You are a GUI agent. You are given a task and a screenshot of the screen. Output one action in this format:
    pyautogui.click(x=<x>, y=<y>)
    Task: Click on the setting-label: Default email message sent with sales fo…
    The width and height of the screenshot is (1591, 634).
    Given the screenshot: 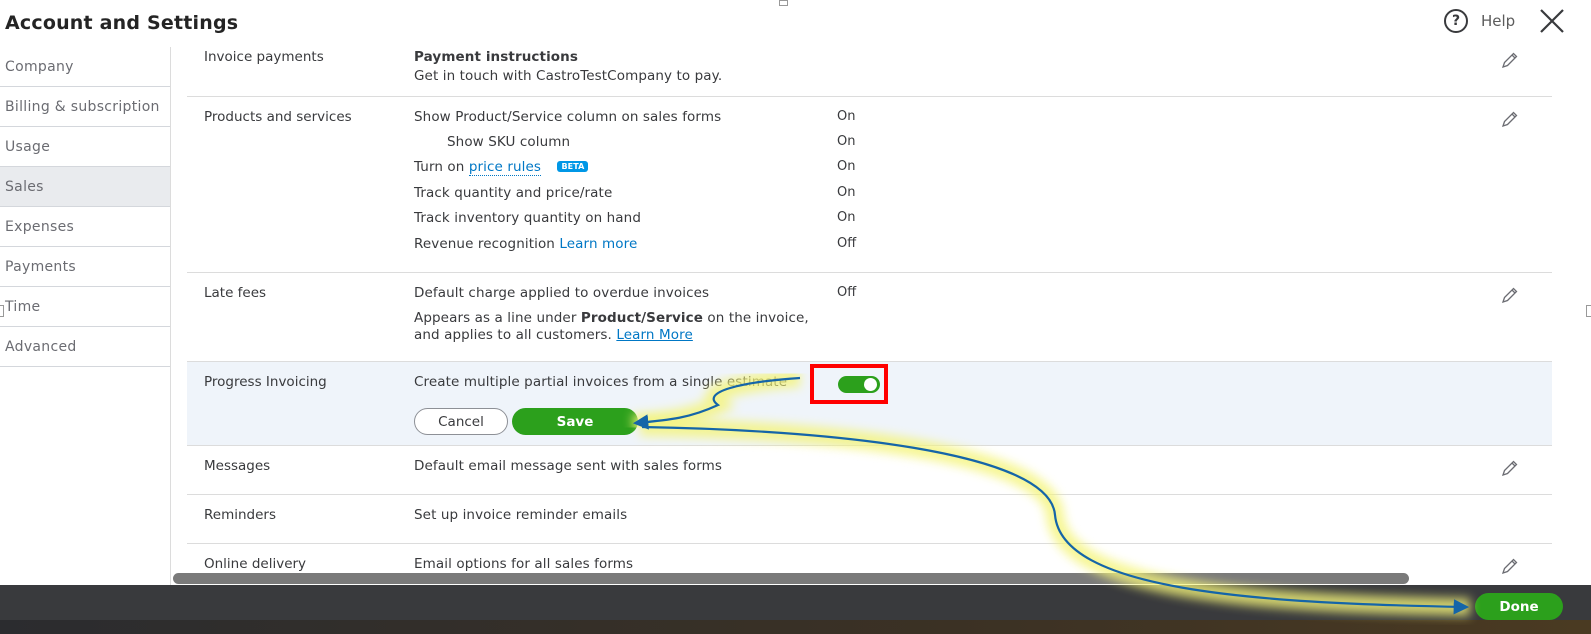 What is the action you would take?
    pyautogui.click(x=568, y=466)
    